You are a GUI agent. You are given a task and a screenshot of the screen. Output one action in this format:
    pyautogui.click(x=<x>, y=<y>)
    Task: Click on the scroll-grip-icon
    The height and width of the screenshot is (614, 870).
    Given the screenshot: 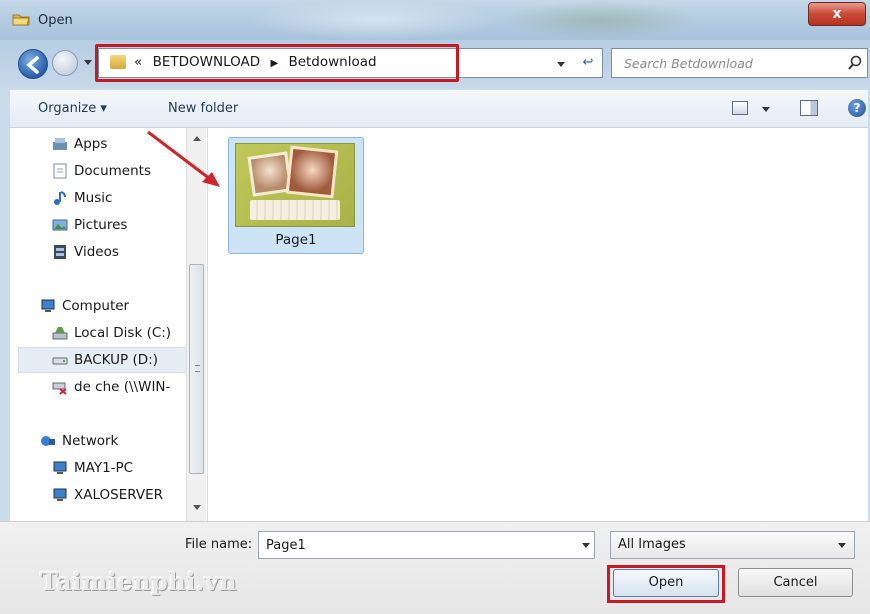 What is the action you would take?
    pyautogui.click(x=197, y=368)
    